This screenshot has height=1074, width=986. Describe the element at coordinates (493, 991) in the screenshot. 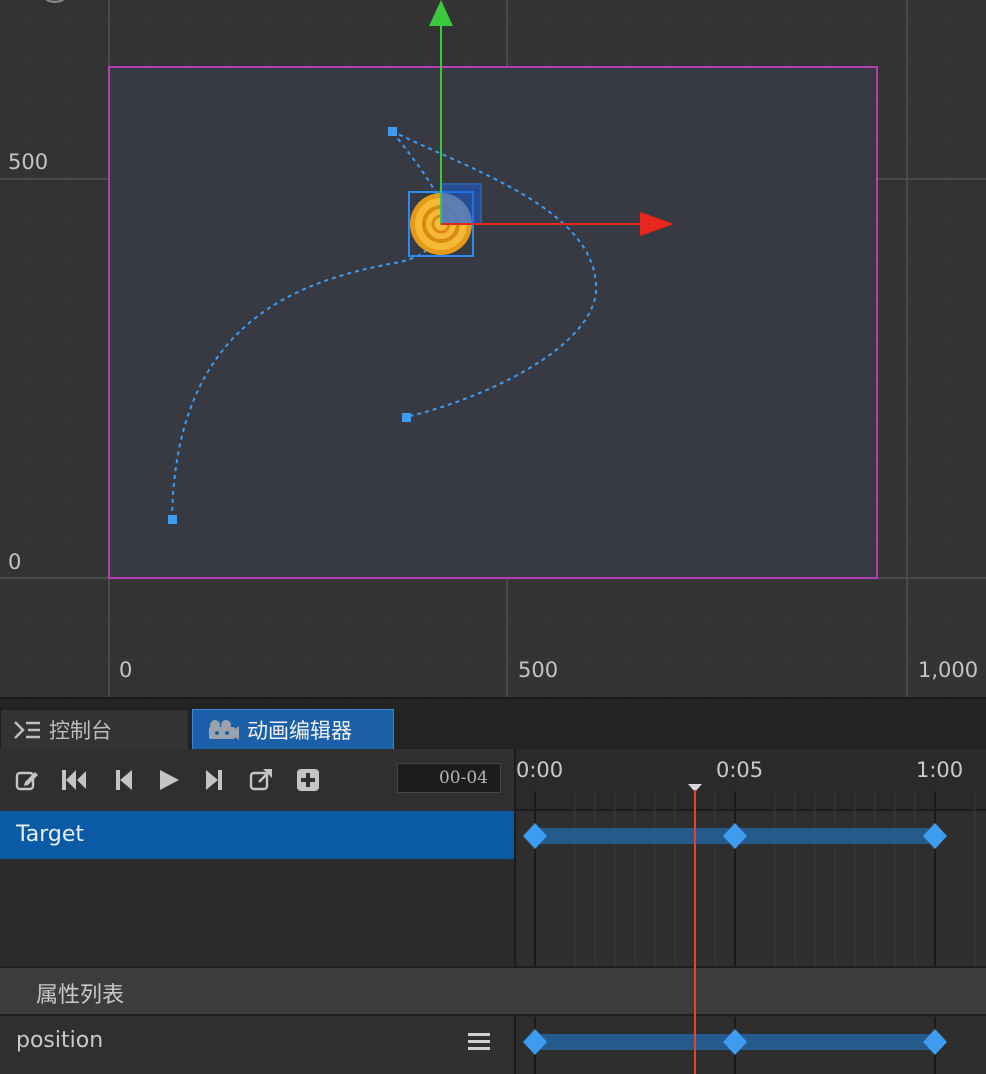

I see `property-list-header: 属性列表` at that location.